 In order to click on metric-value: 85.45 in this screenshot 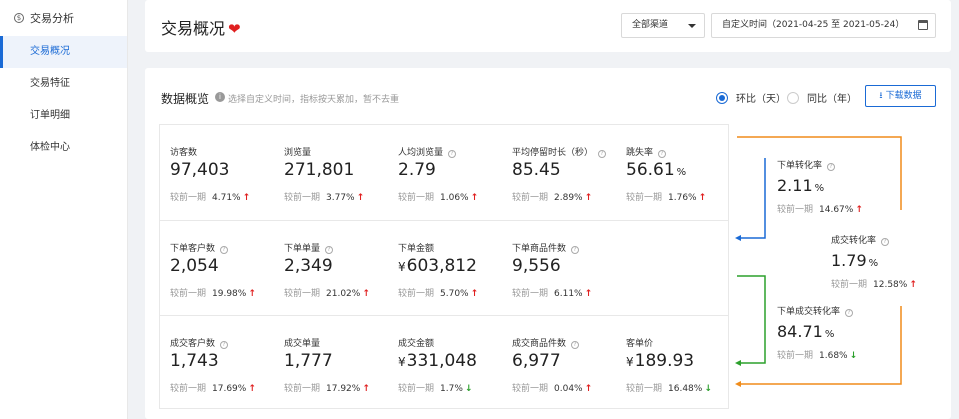, I will do `click(536, 170)`.